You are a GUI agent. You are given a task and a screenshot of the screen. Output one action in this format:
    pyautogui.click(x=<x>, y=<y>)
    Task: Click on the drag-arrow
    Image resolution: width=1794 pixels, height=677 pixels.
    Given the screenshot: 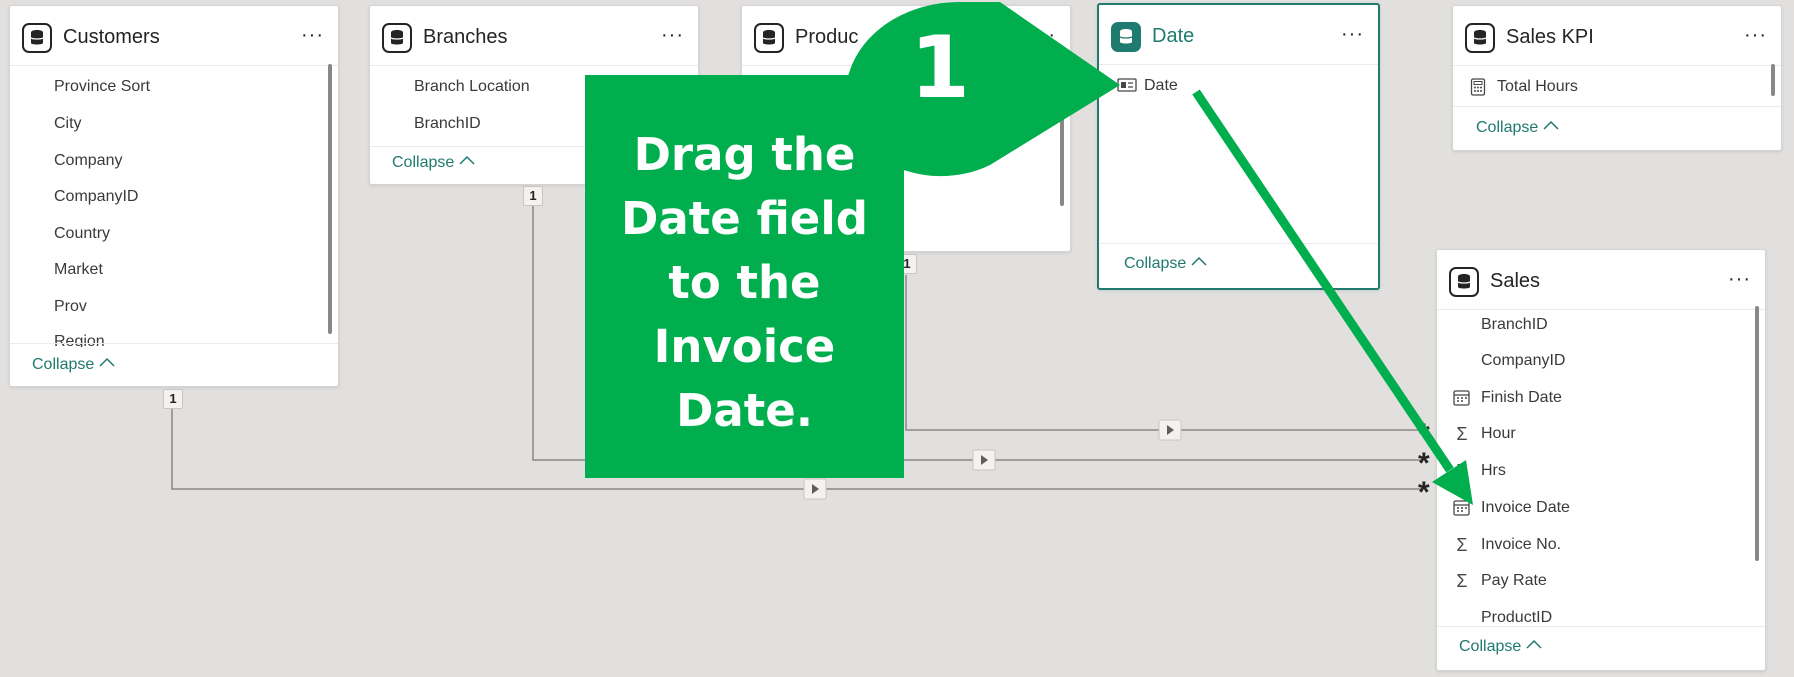 What is the action you would take?
    pyautogui.click(x=1332, y=297)
    